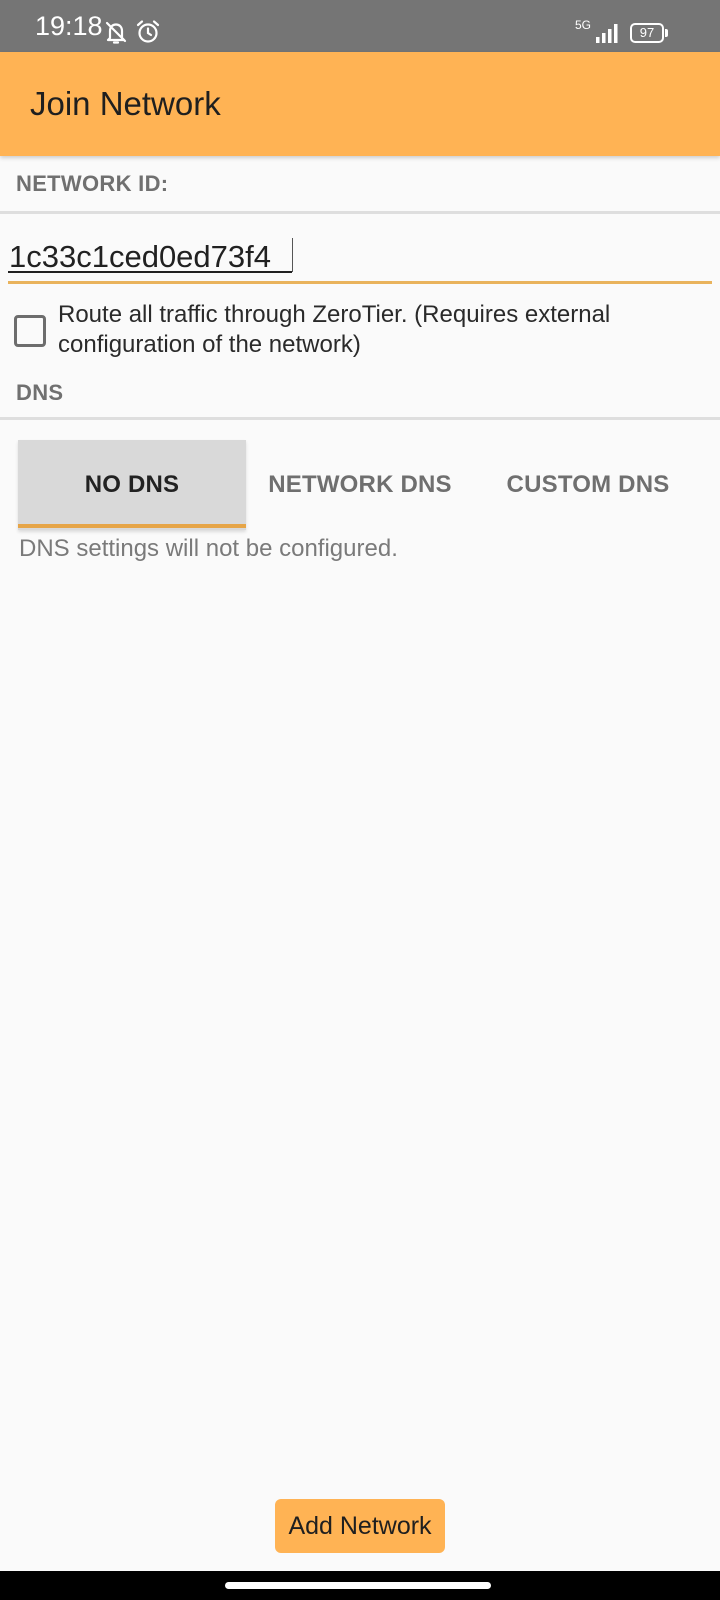  Describe the element at coordinates (40, 392) in the screenshot. I see `dns-label: DNS` at that location.